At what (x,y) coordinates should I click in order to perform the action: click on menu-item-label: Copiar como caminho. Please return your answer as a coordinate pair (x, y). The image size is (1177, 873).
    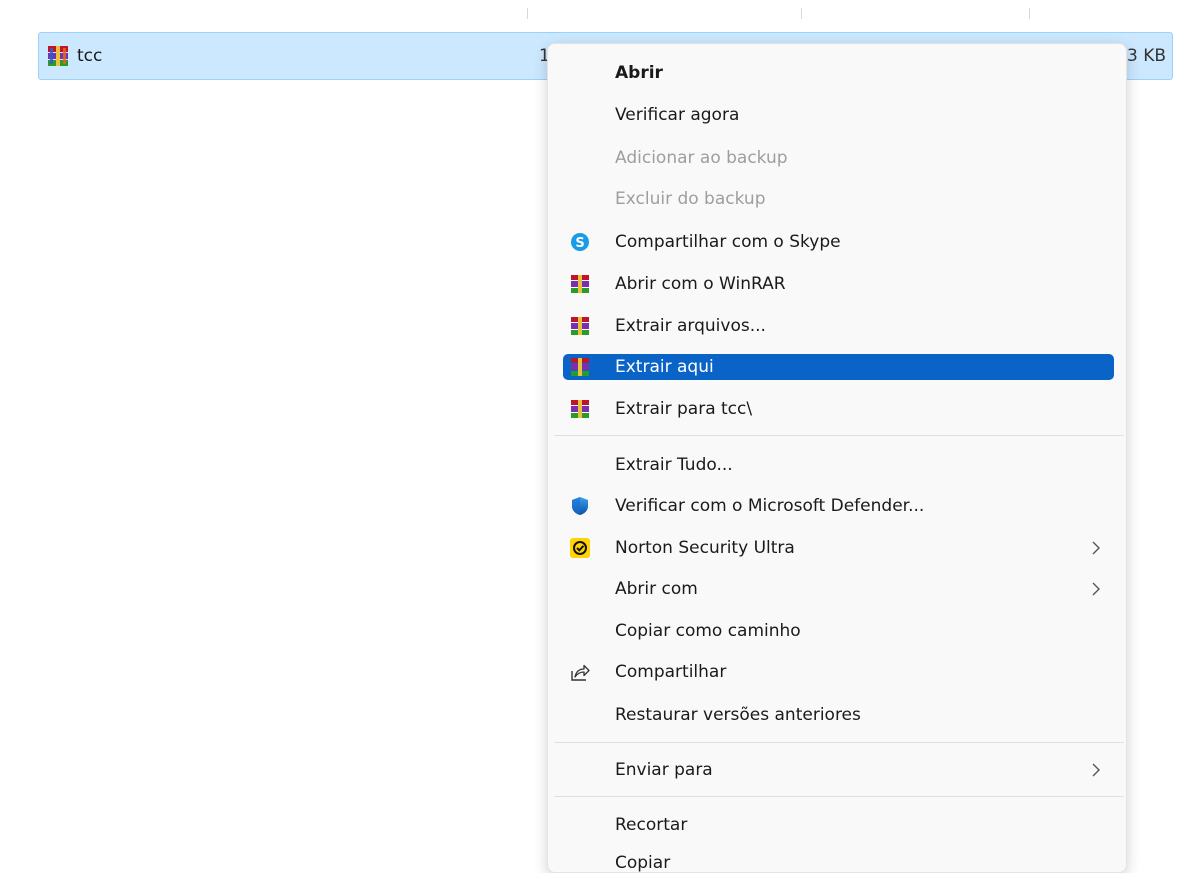
    Looking at the image, I should click on (708, 631).